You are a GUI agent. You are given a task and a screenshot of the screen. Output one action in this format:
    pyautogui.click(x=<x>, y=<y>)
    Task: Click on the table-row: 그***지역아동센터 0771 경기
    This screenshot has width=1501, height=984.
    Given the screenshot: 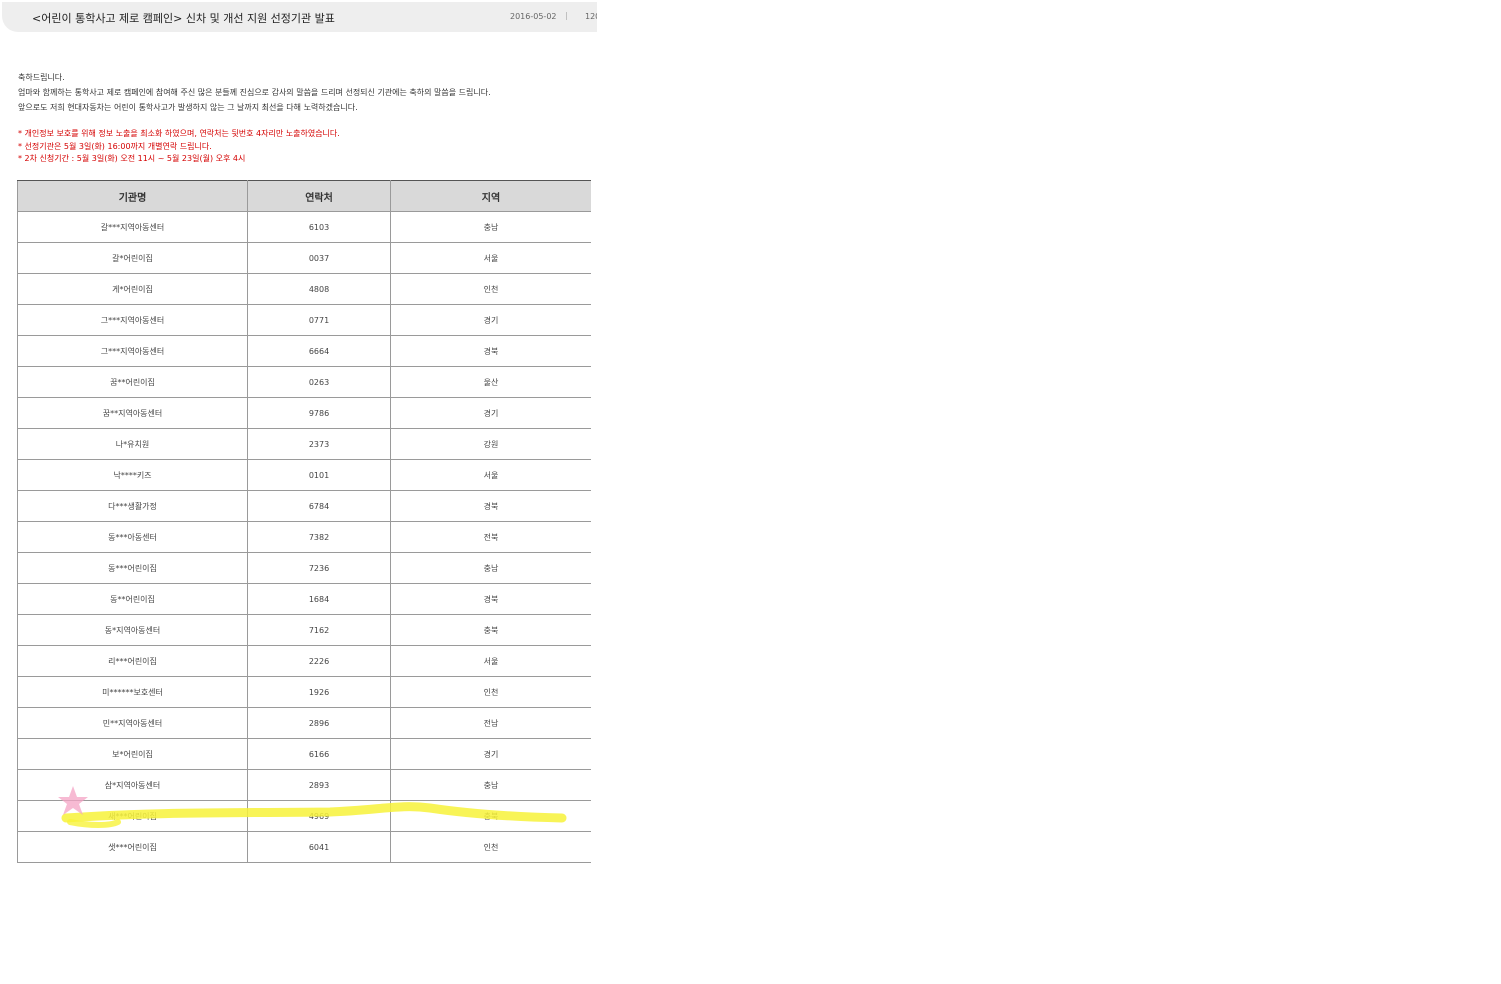 What is the action you would take?
    pyautogui.click(x=304, y=320)
    